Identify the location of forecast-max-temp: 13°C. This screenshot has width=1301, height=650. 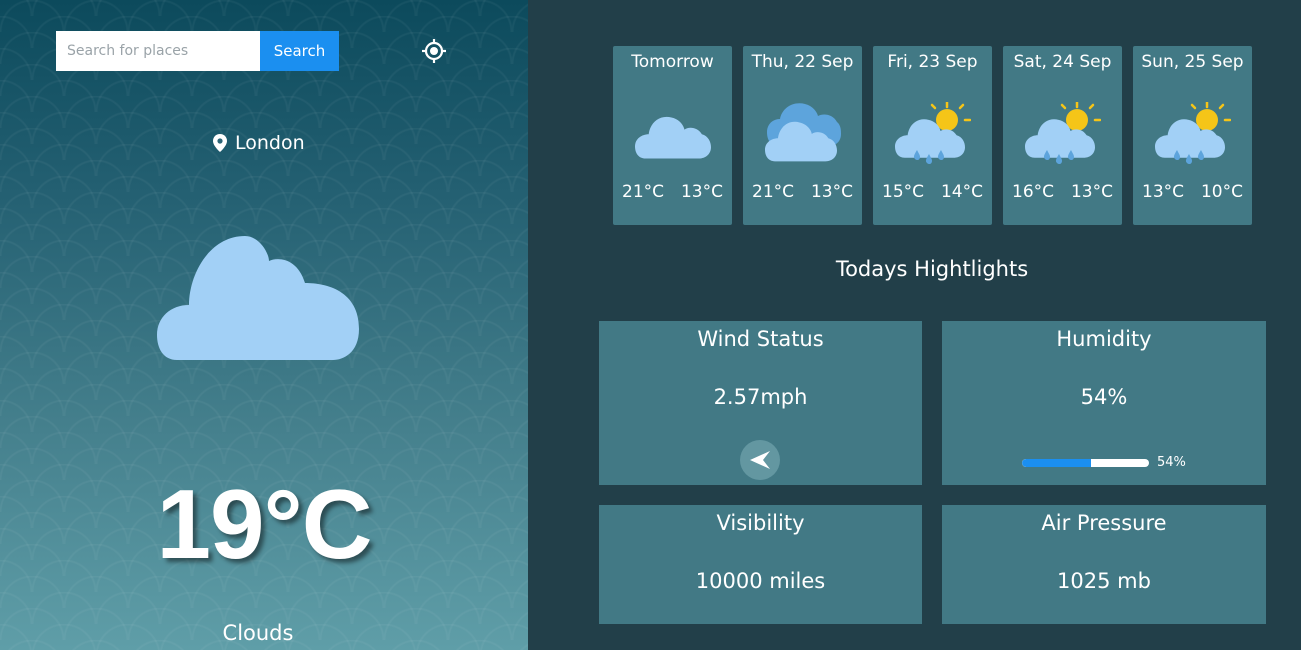
(1163, 192).